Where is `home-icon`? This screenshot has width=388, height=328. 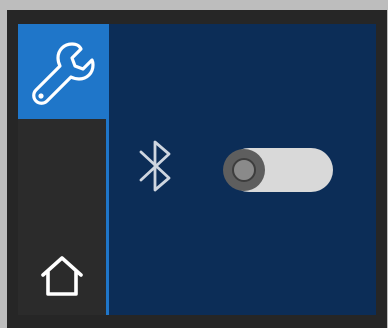
home-icon is located at coordinates (62, 275).